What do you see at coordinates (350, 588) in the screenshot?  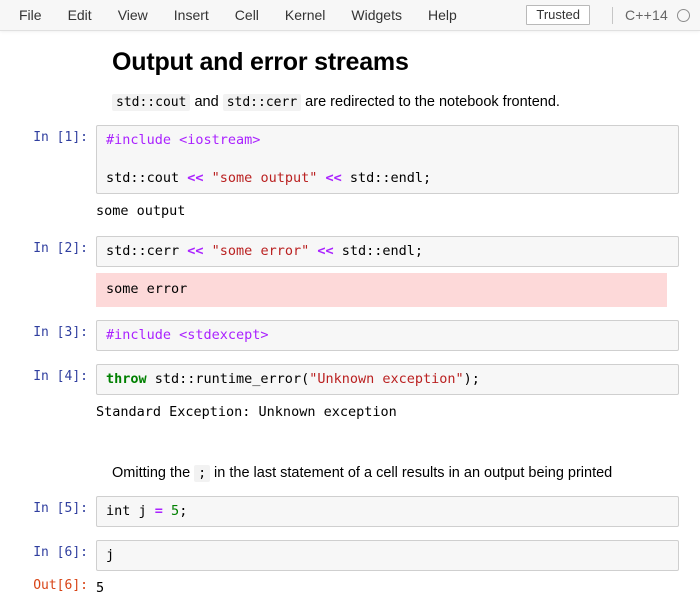 I see `output-row-6: Out[6]: 5` at bounding box center [350, 588].